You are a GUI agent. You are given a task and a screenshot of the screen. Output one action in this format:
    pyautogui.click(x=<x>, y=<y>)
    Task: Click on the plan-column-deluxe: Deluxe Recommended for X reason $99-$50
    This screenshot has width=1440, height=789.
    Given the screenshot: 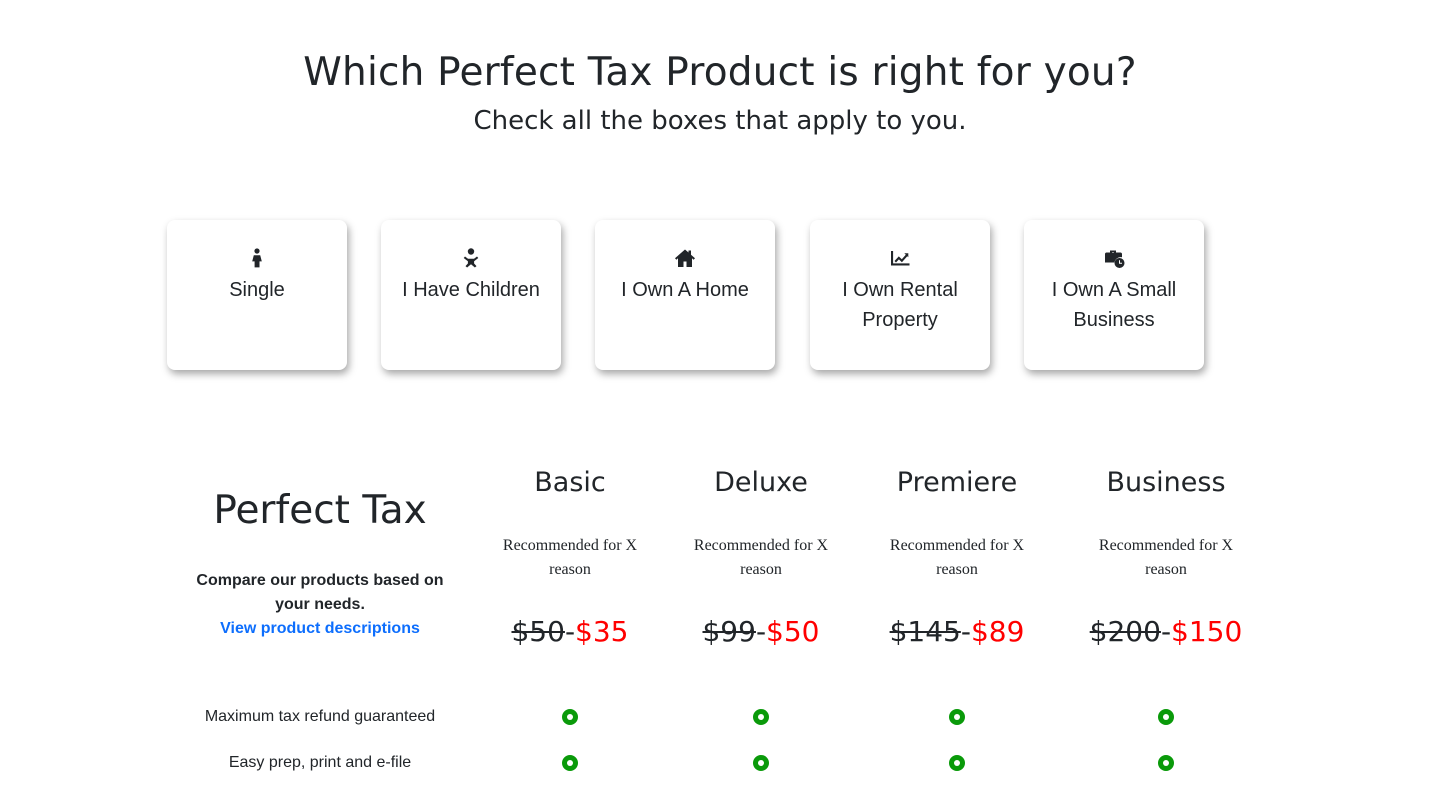 What is the action you would take?
    pyautogui.click(x=761, y=554)
    